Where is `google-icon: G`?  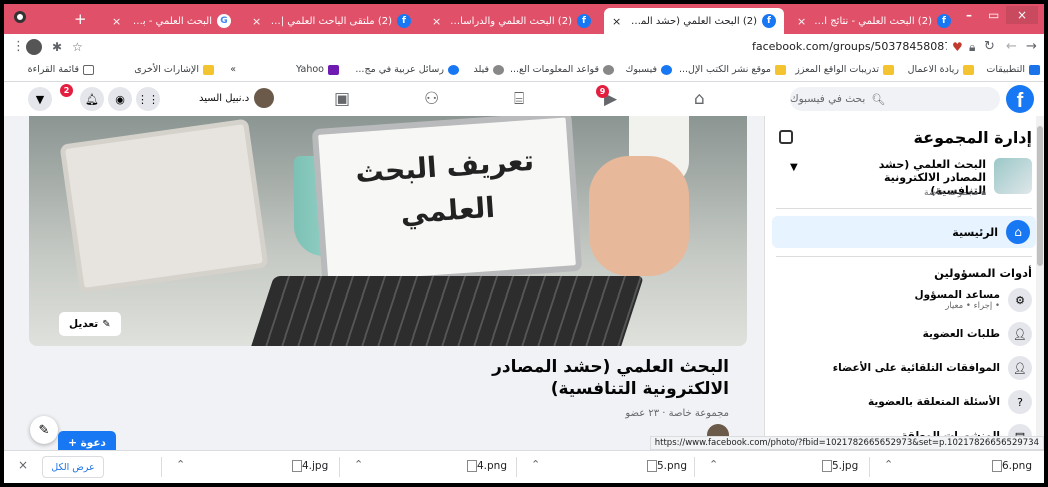 google-icon: G is located at coordinates (224, 21).